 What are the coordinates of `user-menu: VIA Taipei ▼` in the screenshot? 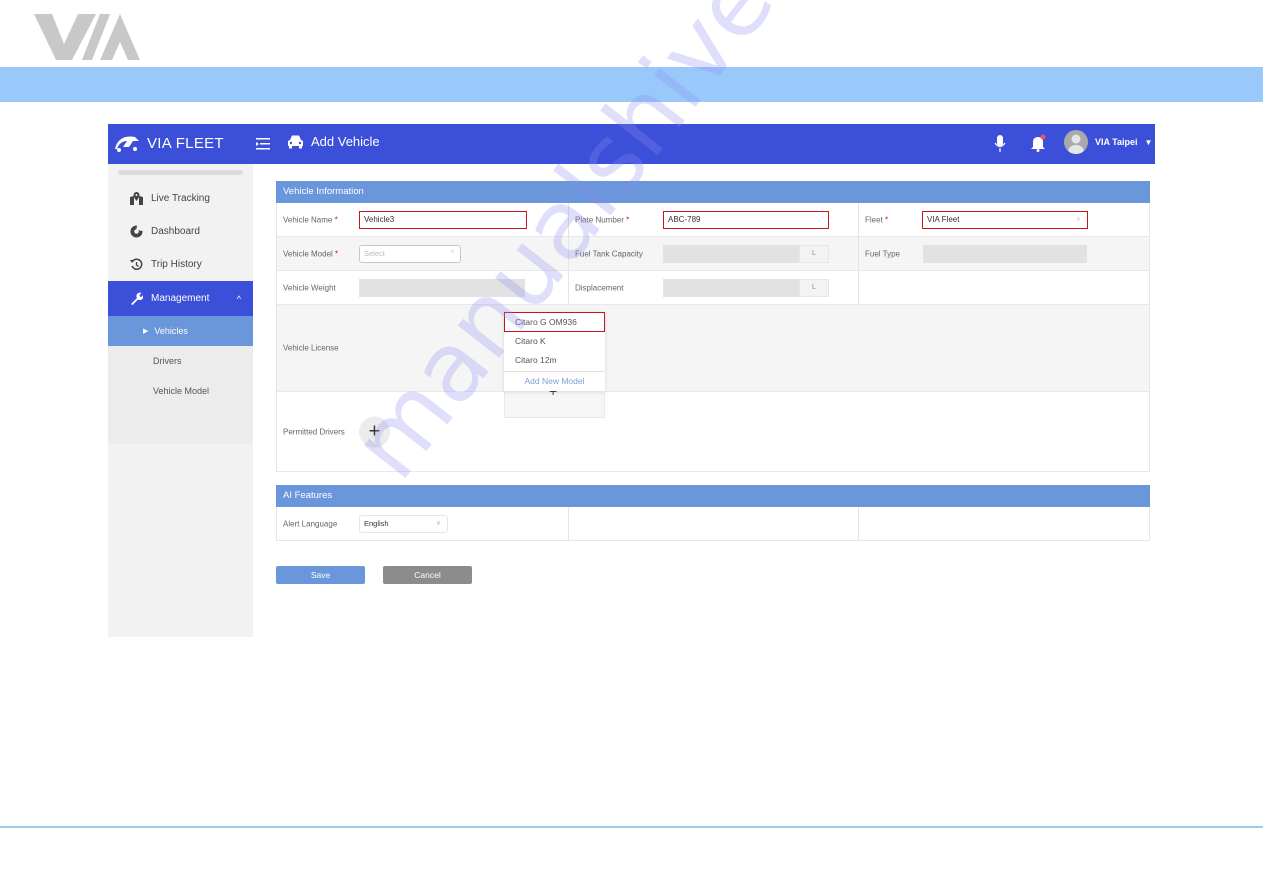 It's located at (1108, 142).